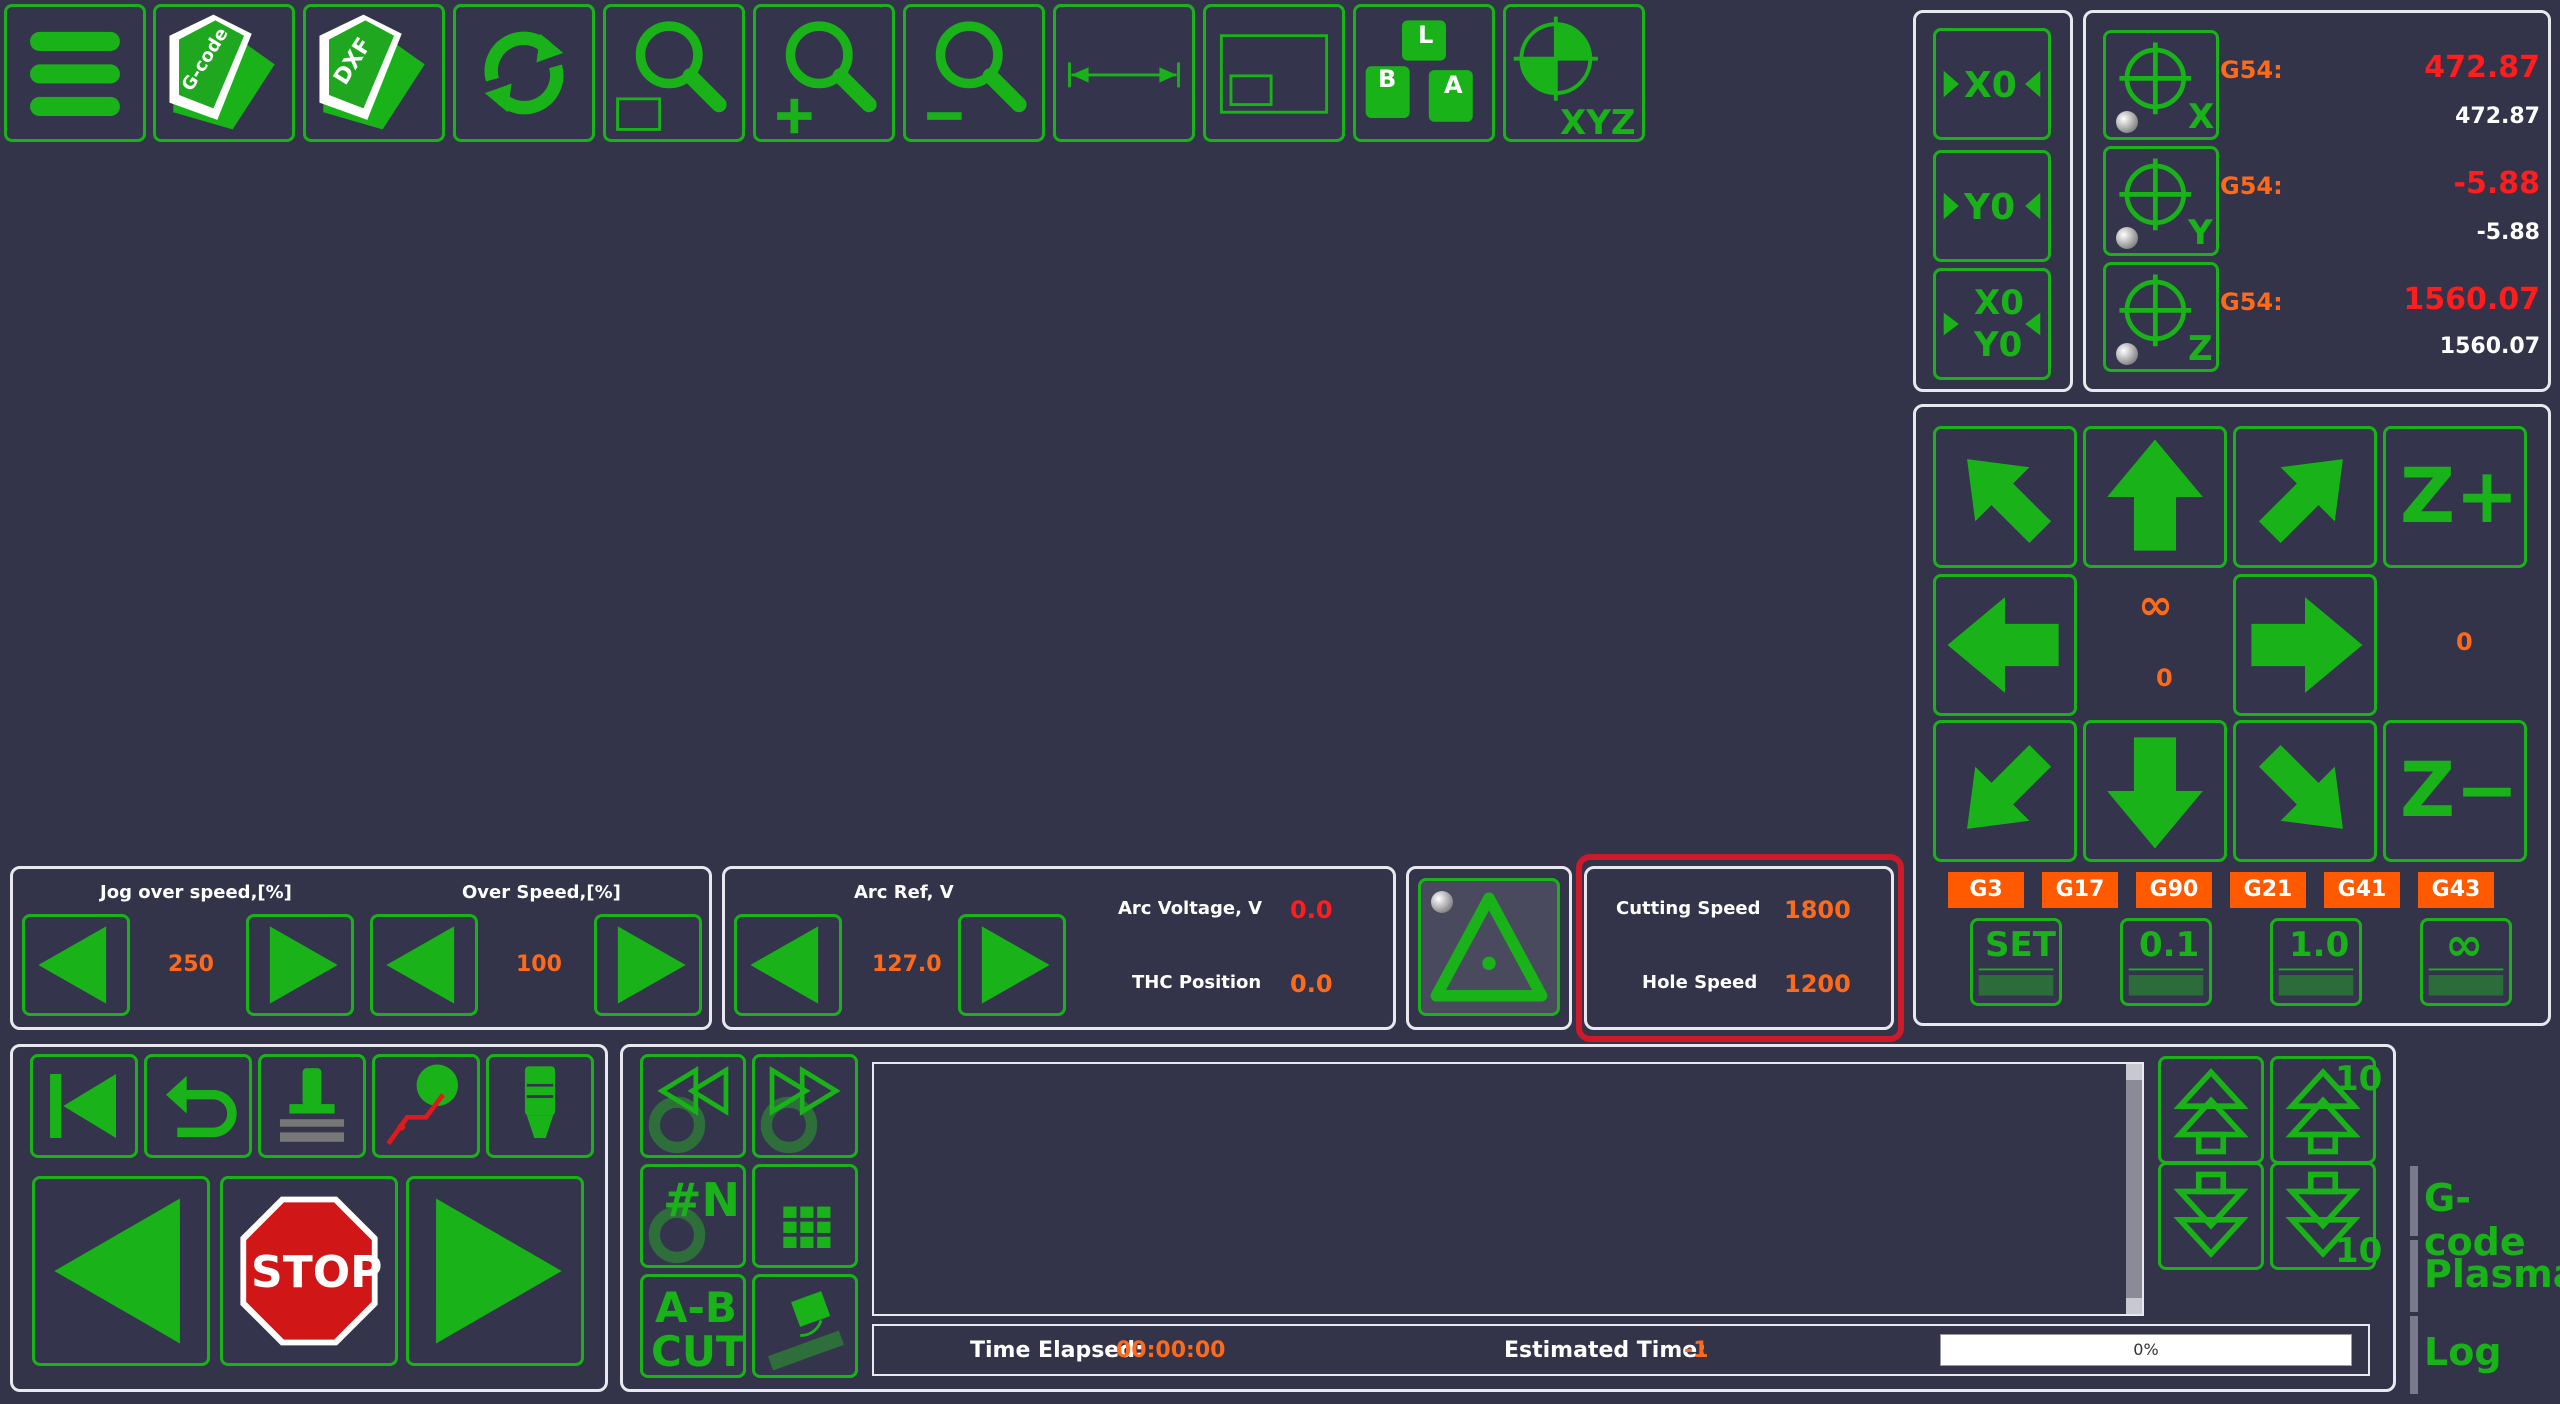  What do you see at coordinates (974, 73) in the screenshot?
I see `zoom-out-button` at bounding box center [974, 73].